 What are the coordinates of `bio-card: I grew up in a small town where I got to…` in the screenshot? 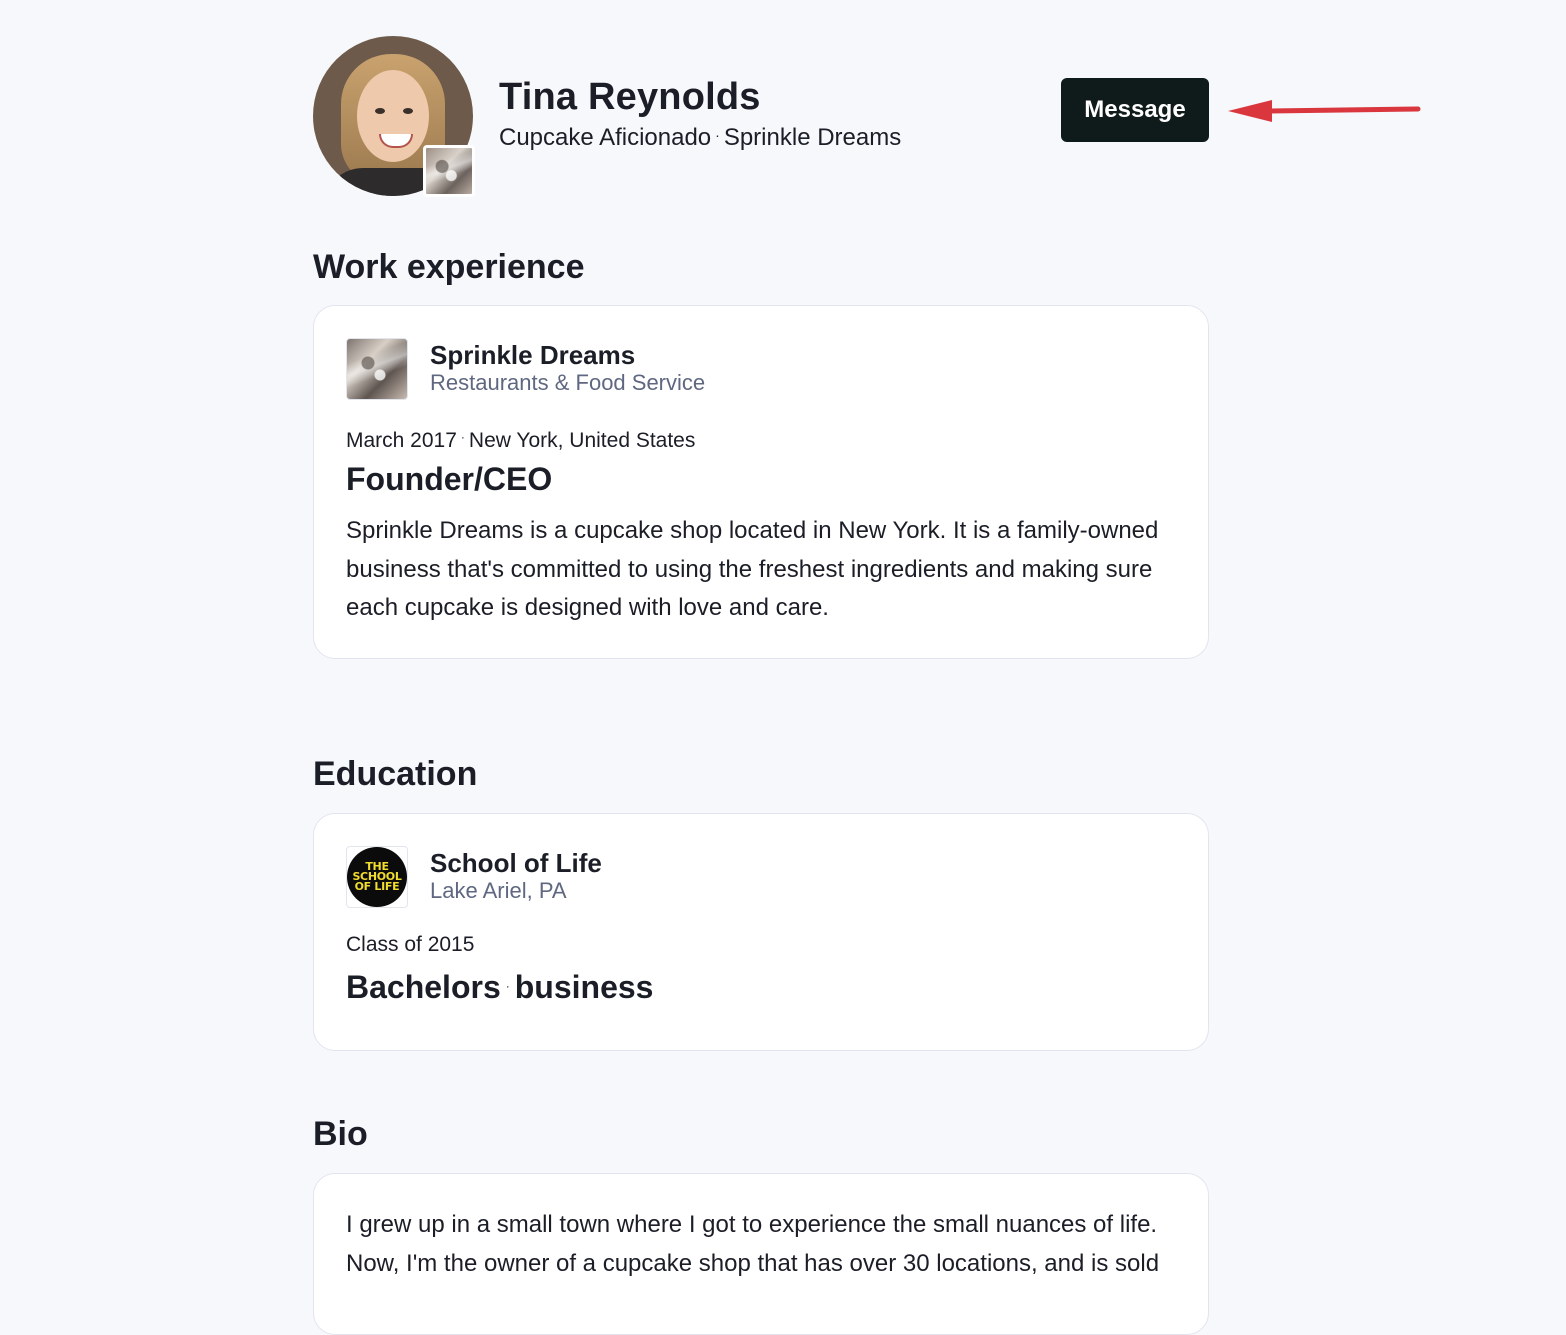 It's located at (761, 1254).